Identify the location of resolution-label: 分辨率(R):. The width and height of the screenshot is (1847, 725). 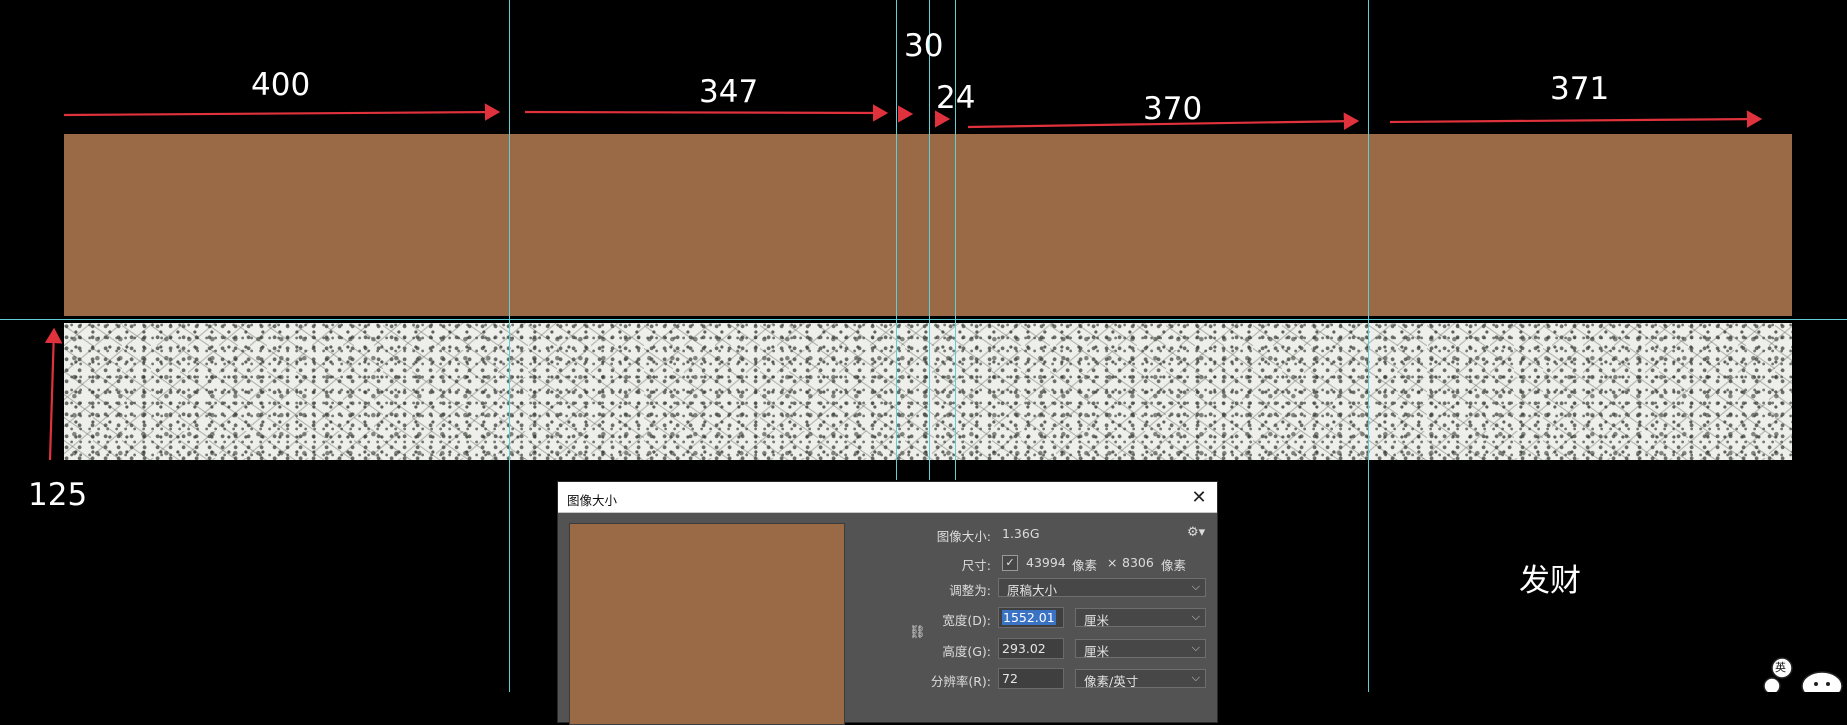
(960, 681).